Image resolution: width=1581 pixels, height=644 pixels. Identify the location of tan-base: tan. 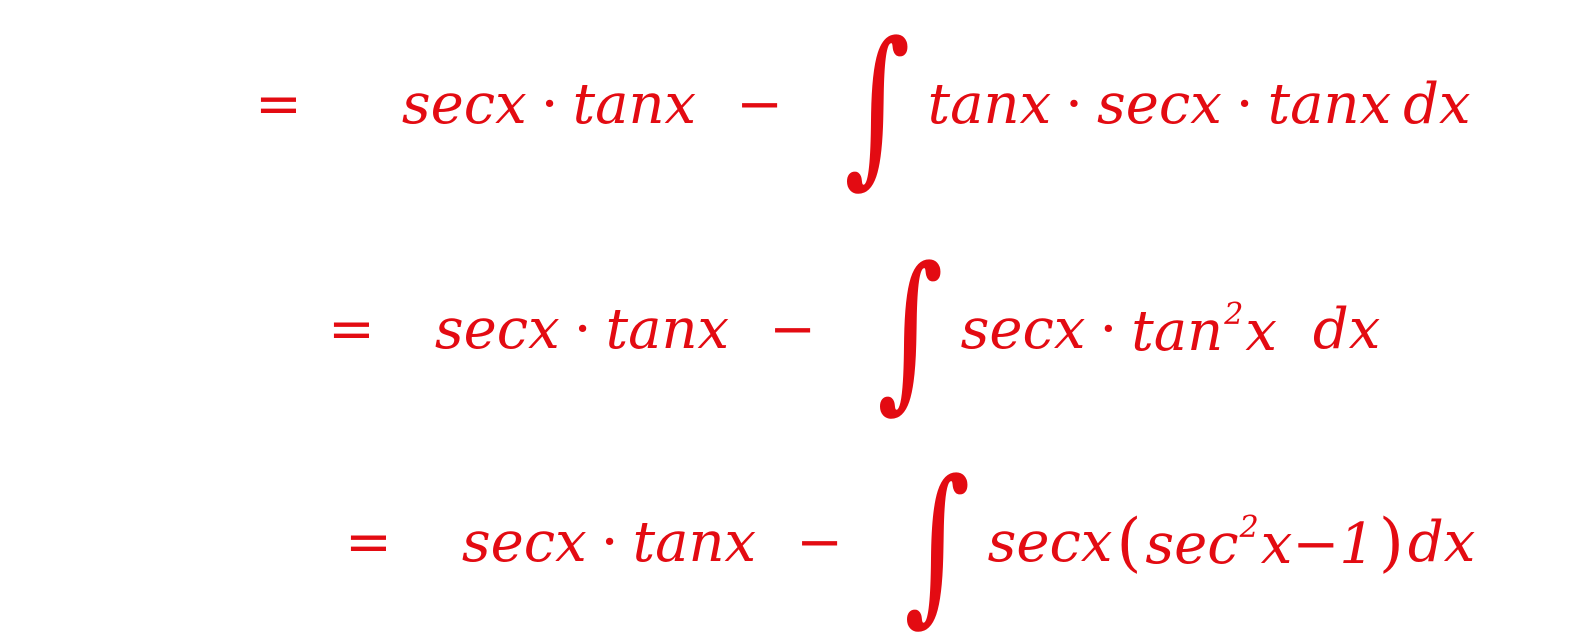
(1177, 331).